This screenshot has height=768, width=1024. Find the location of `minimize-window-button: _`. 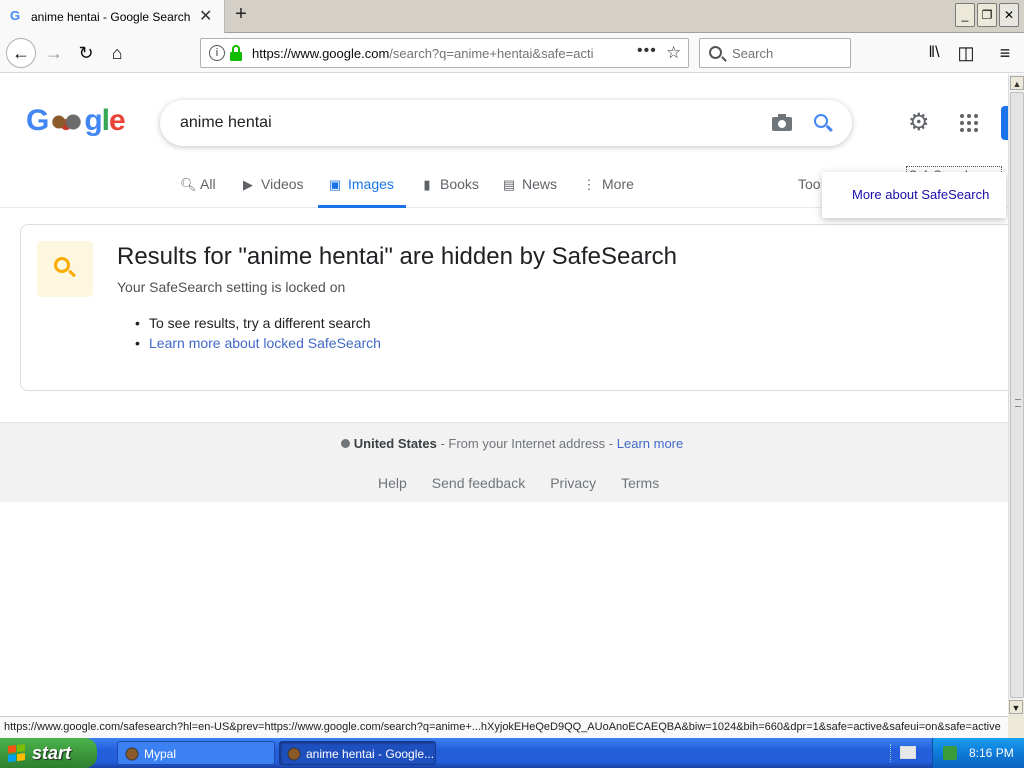

minimize-window-button: _ is located at coordinates (965, 15).